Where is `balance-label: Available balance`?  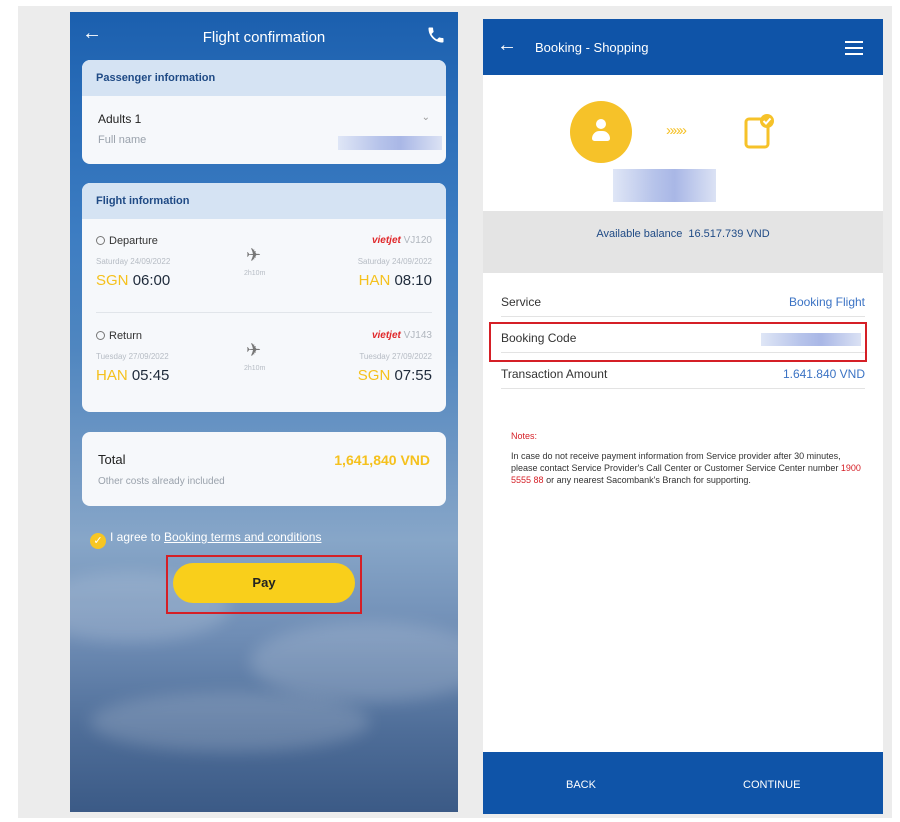 balance-label: Available balance is located at coordinates (639, 234).